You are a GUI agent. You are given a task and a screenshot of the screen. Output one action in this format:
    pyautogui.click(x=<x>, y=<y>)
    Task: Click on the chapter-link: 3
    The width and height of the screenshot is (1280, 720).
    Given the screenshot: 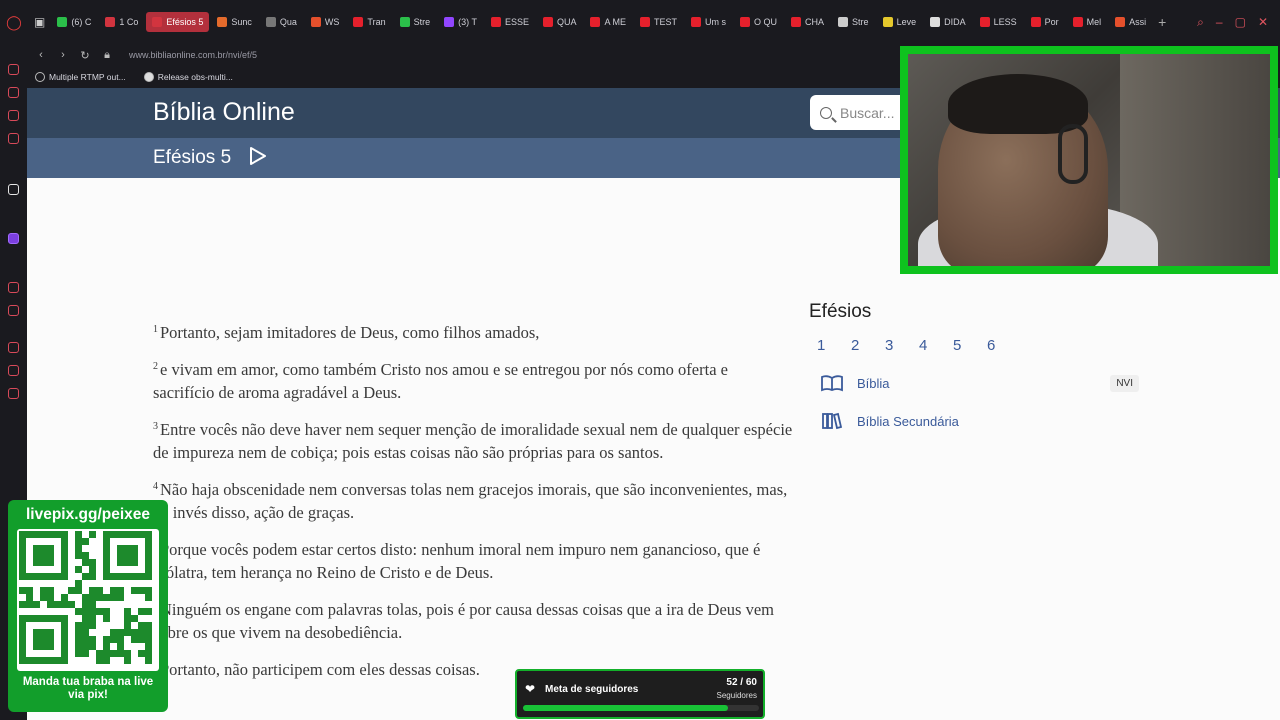 What is the action you would take?
    pyautogui.click(x=902, y=345)
    